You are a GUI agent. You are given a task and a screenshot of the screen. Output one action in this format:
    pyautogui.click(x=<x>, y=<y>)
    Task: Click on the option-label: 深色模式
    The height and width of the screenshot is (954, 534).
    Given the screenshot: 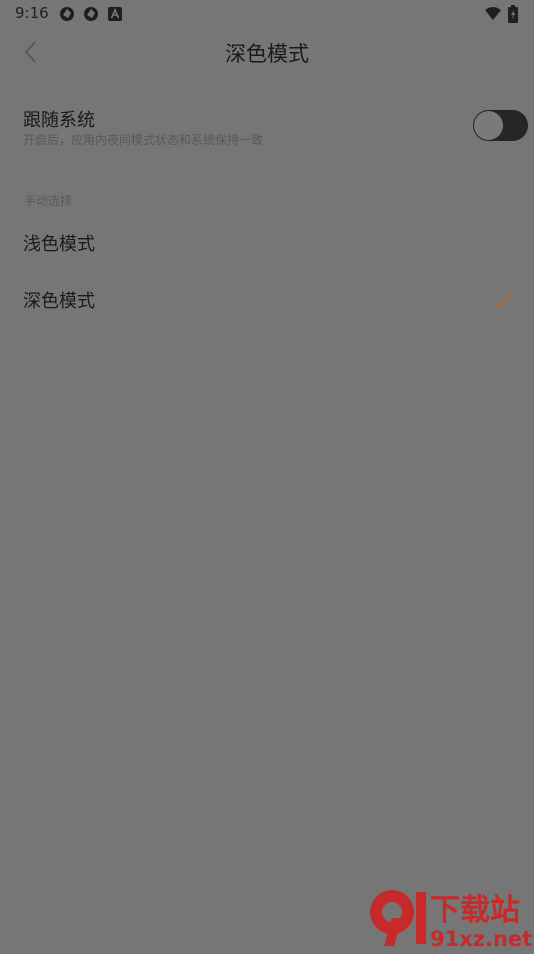 What is the action you would take?
    pyautogui.click(x=59, y=301)
    